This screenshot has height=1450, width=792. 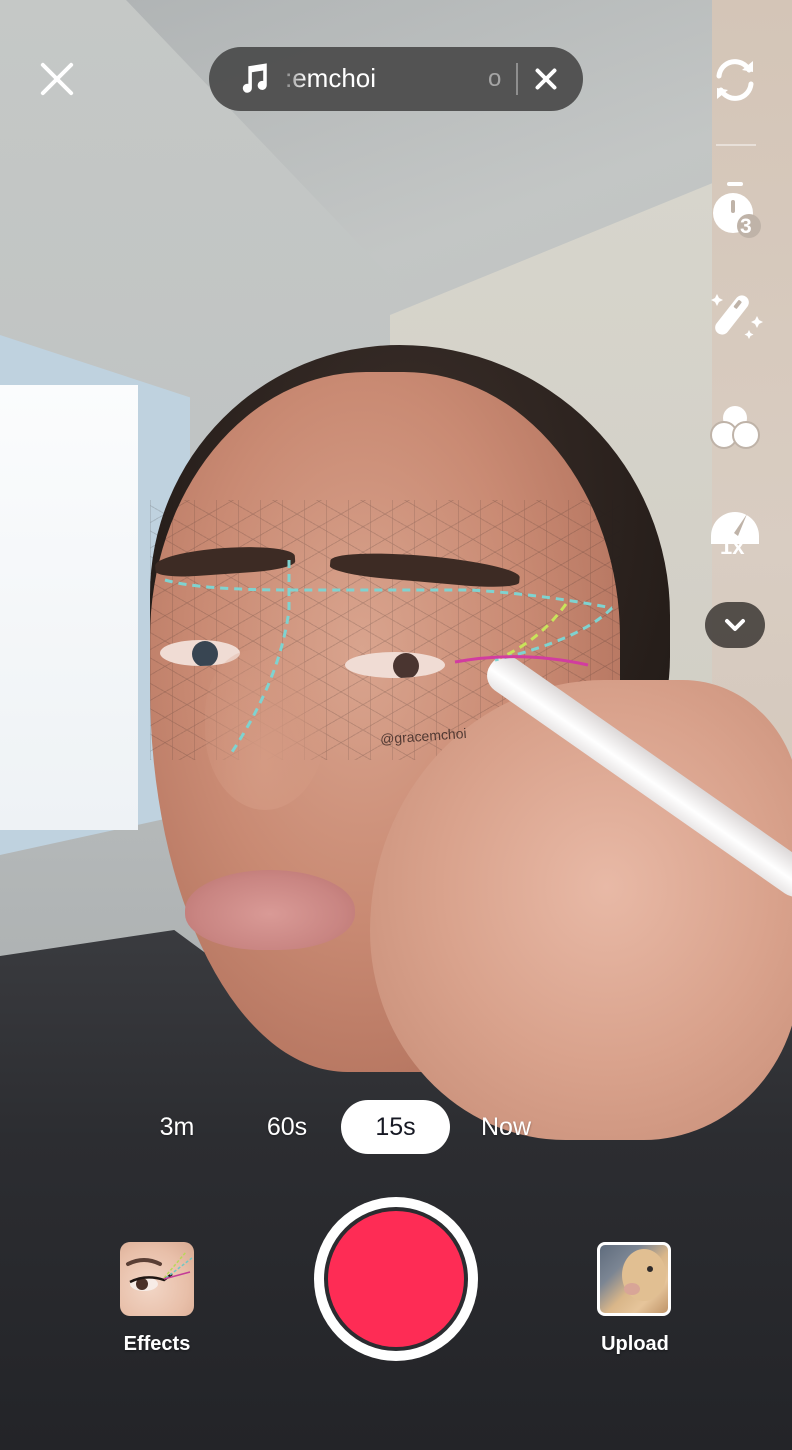 What do you see at coordinates (521, 661) in the screenshot?
I see `guide-line-liner` at bounding box center [521, 661].